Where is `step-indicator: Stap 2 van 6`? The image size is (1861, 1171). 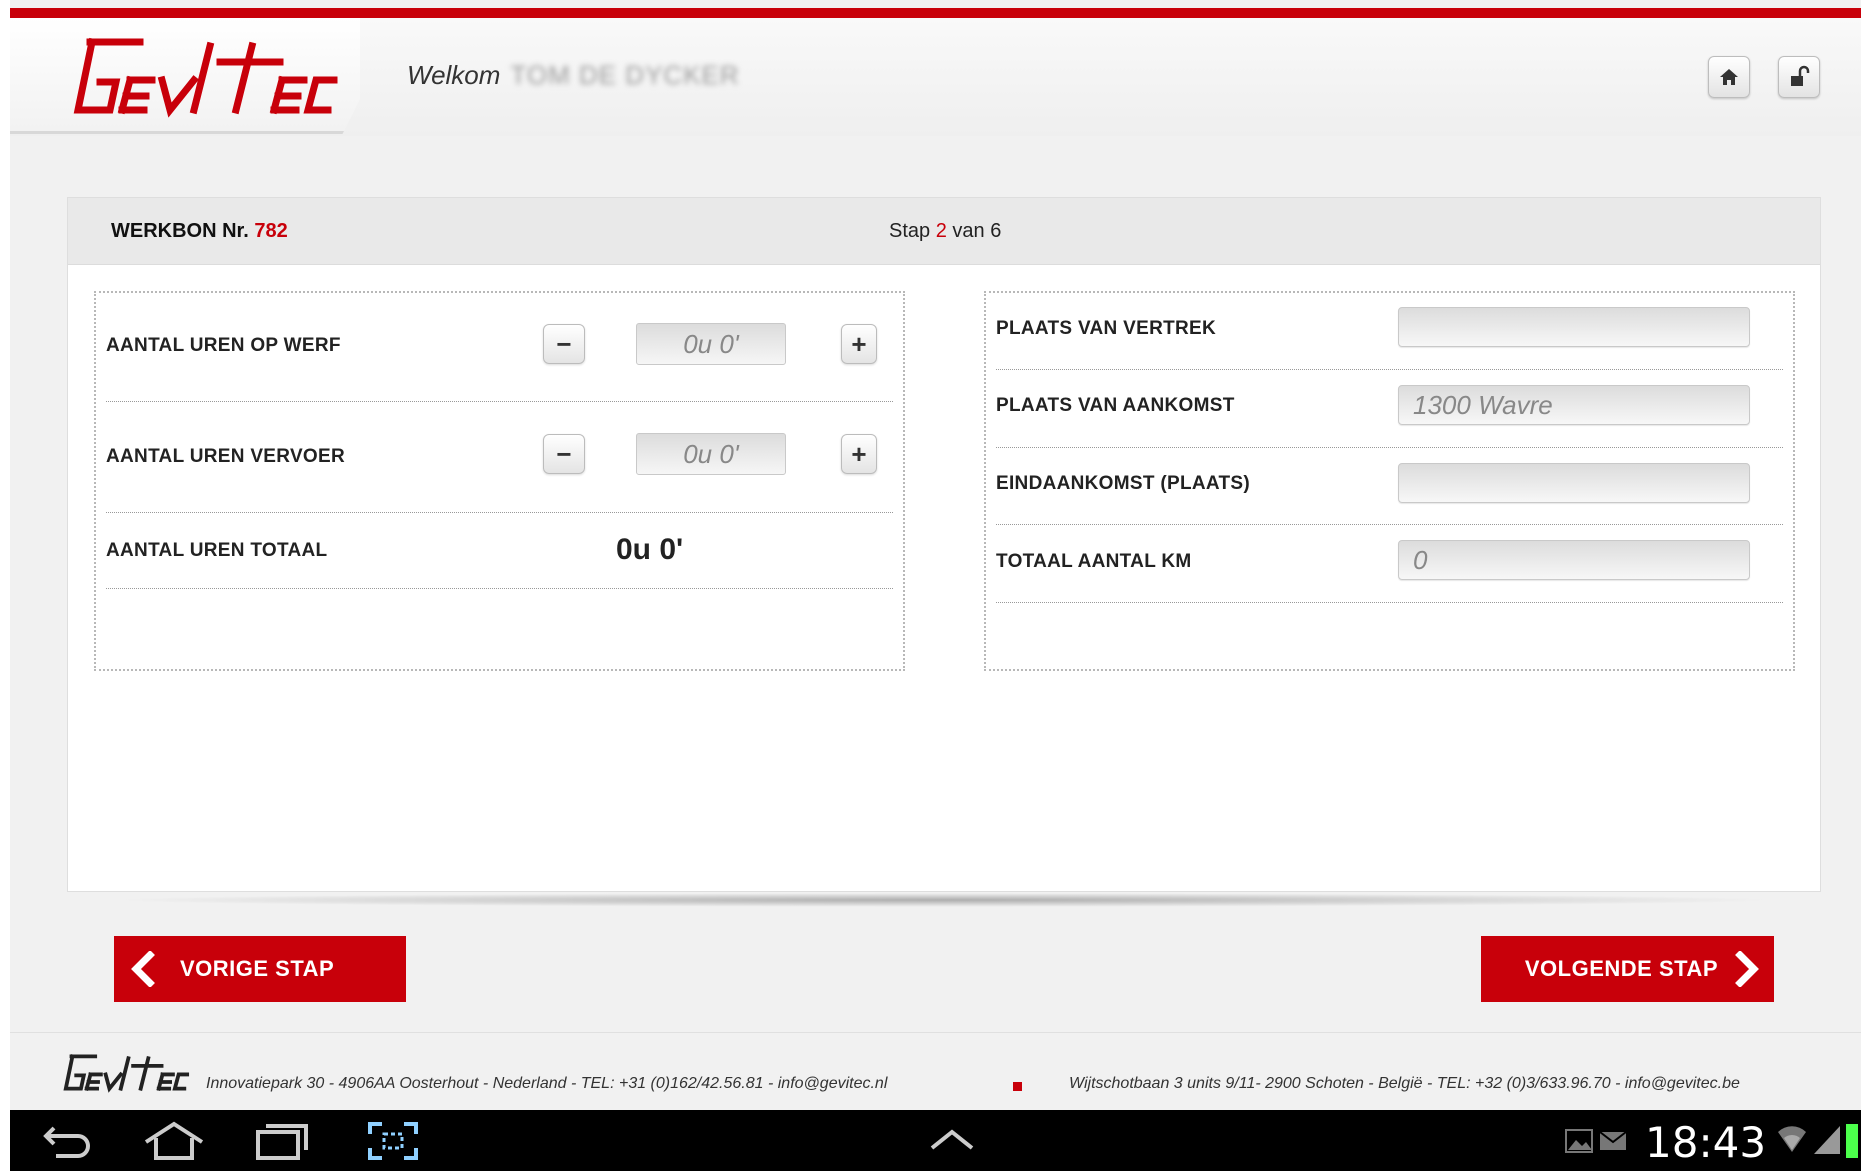
step-indicator: Stap 2 van 6 is located at coordinates (945, 231).